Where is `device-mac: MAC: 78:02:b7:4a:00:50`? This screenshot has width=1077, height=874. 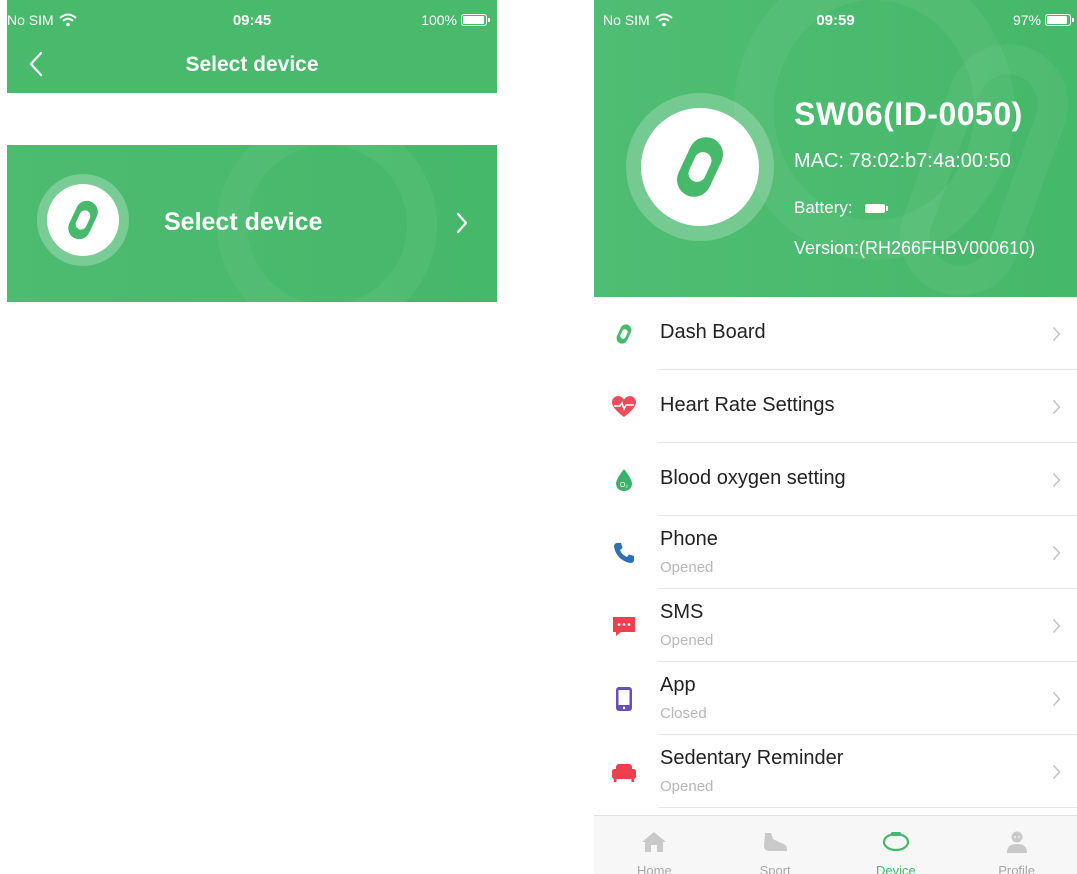 device-mac: MAC: 78:02:b7:4a:00:50 is located at coordinates (902, 161).